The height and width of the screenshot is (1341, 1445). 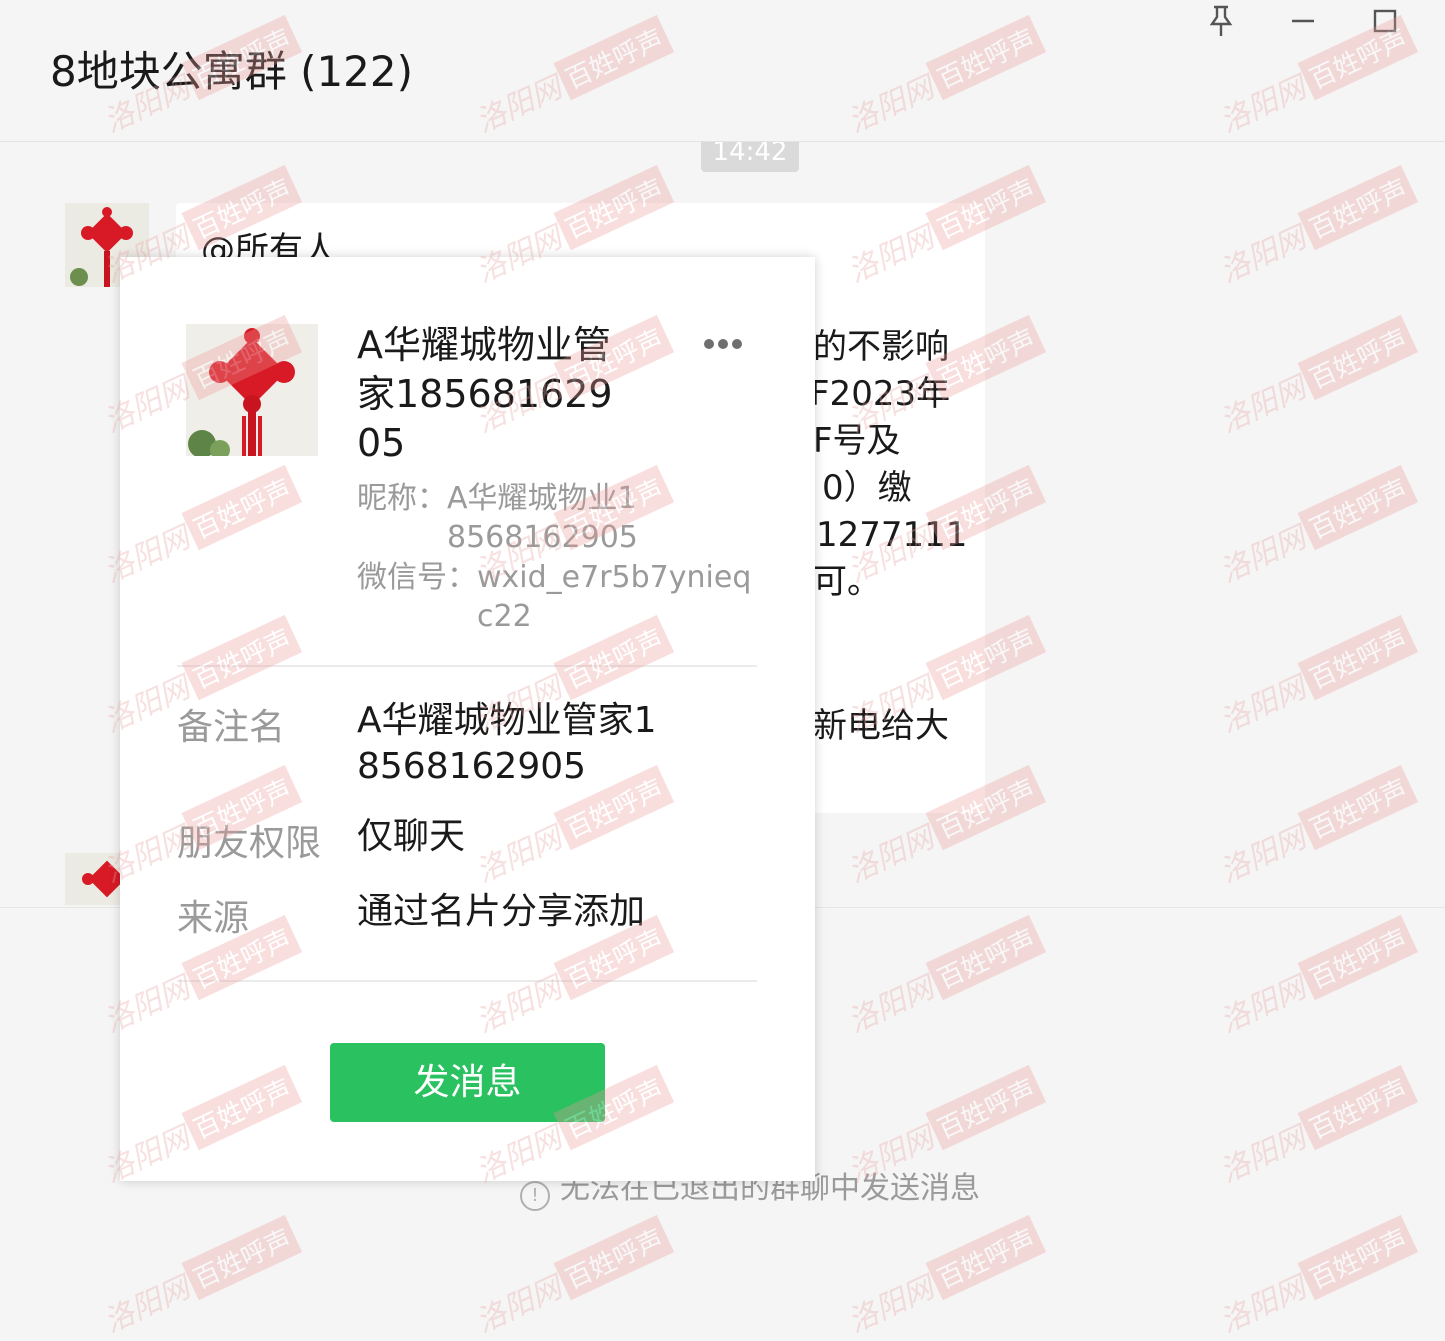 I want to click on message-line: 可。, so click(x=847, y=582).